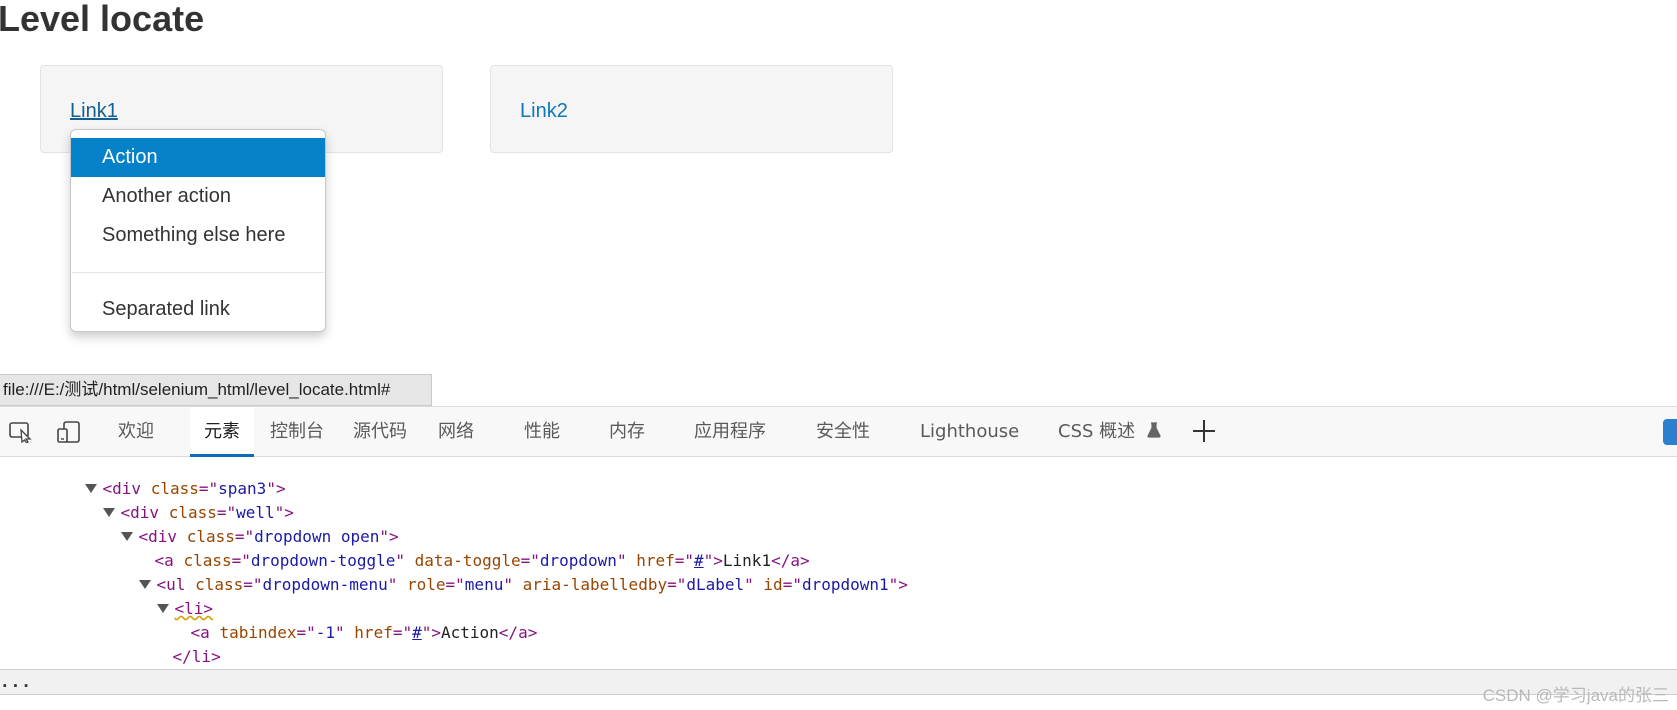 This screenshot has height=710, width=1677. I want to click on dom-node: <div class="dropdown open">, so click(838, 523).